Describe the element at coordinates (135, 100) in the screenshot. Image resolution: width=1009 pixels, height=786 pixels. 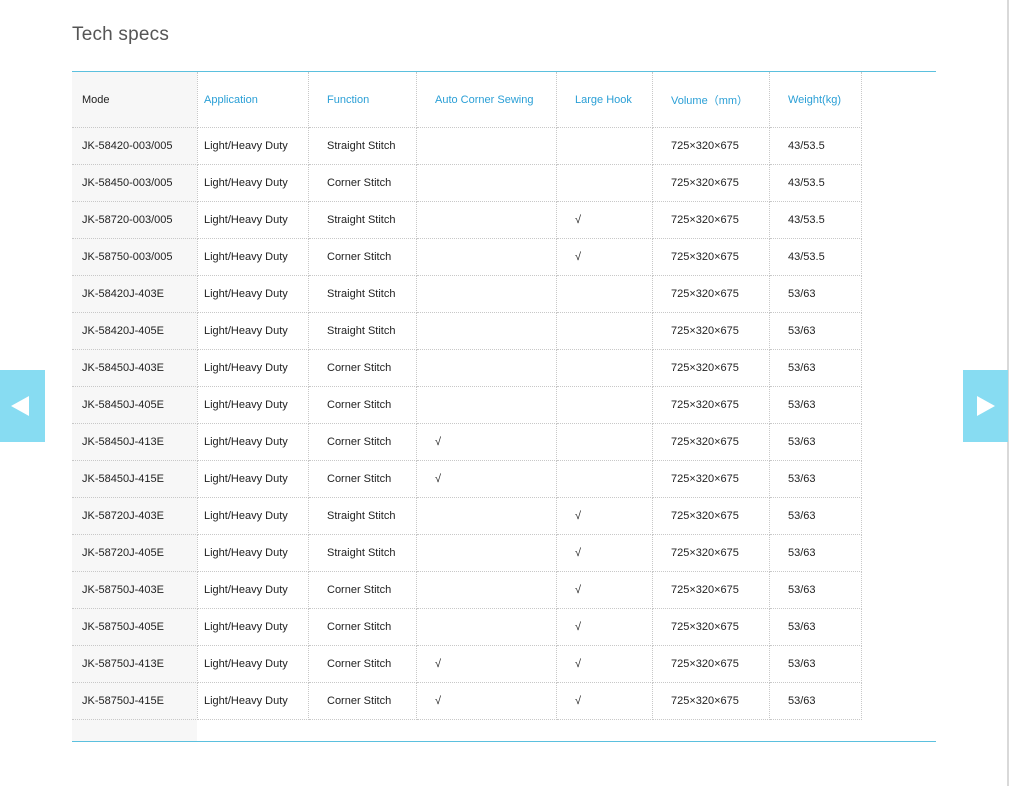
I see `header-mode: Mode` at that location.